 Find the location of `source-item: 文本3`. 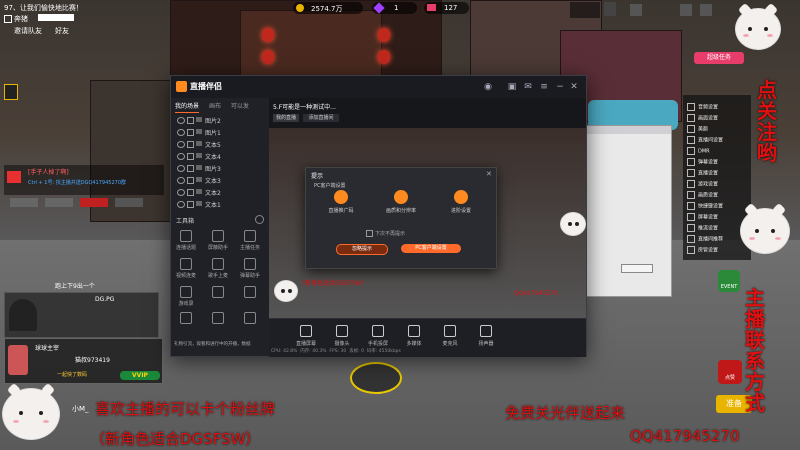

source-item: 文本3 is located at coordinates (220, 180).